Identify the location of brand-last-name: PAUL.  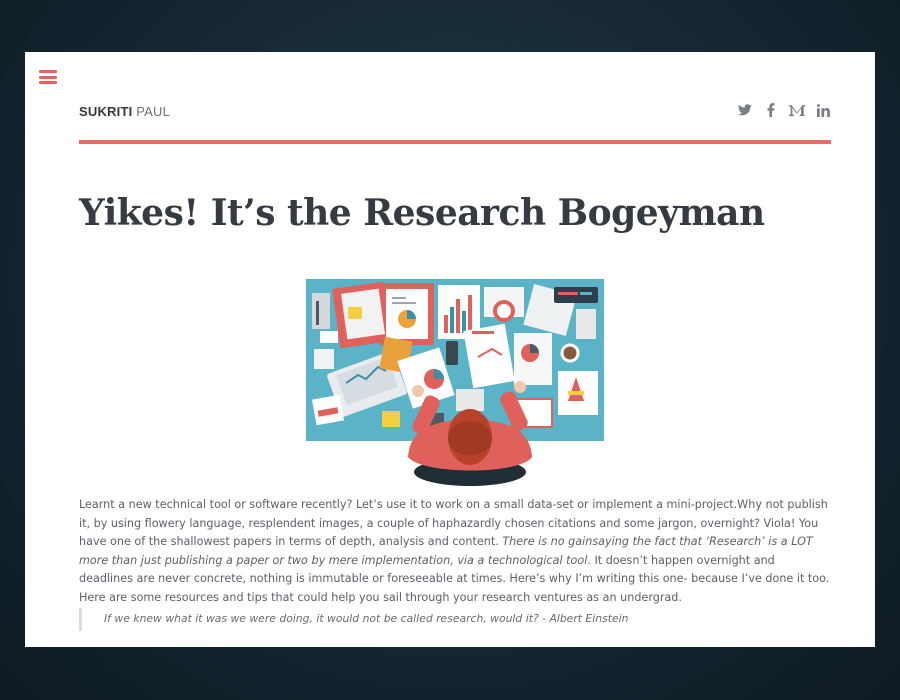
(153, 111).